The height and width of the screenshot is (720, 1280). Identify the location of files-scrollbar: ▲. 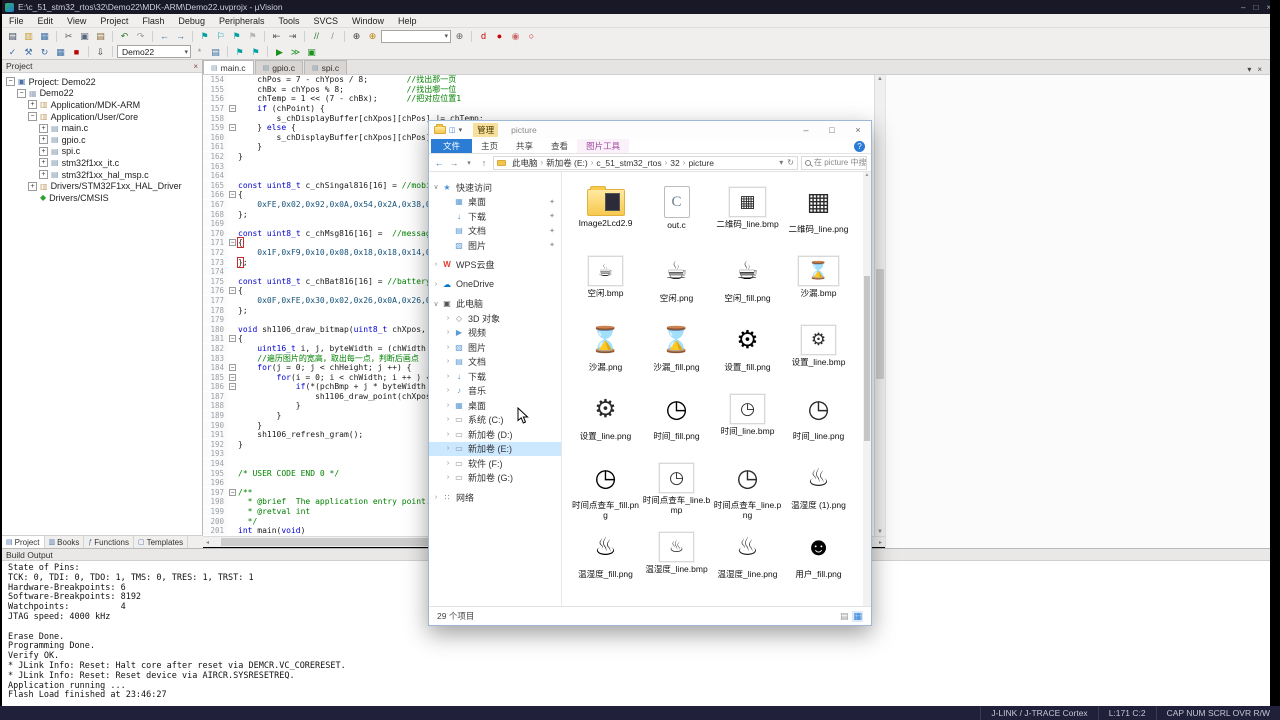
(867, 389).